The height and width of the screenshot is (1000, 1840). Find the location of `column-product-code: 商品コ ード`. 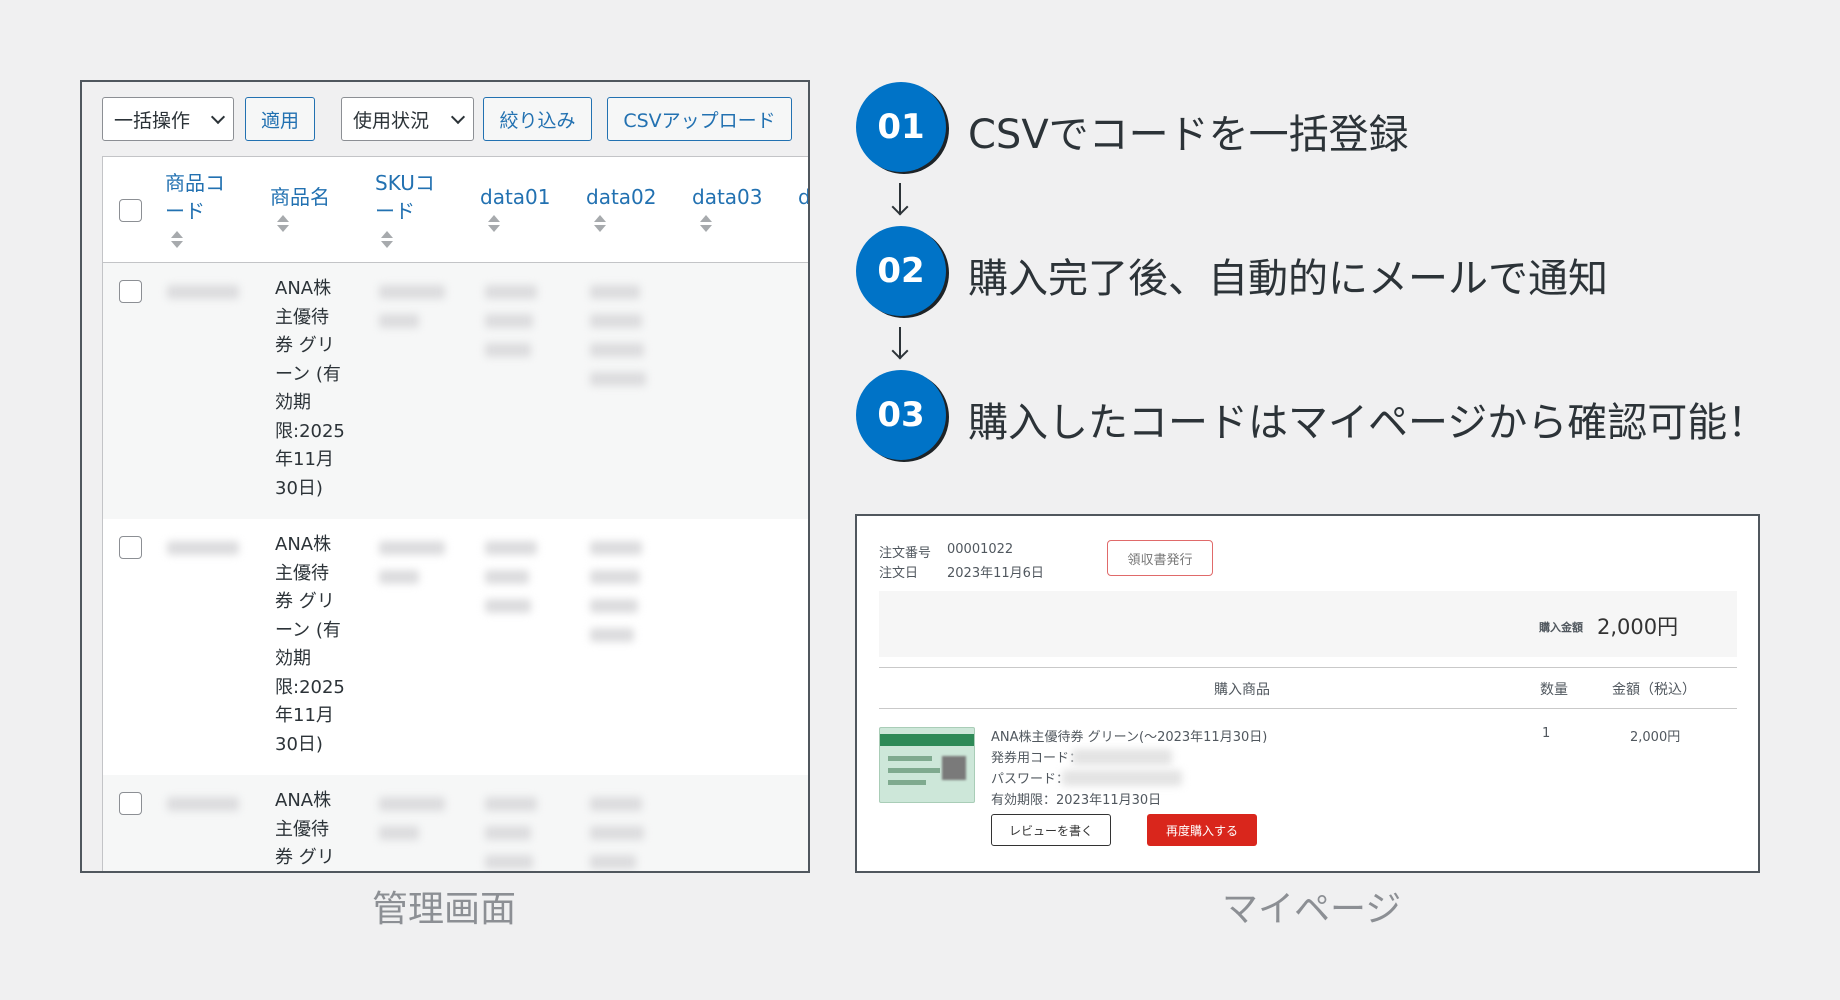

column-product-code: 商品コ ード is located at coordinates (195, 197).